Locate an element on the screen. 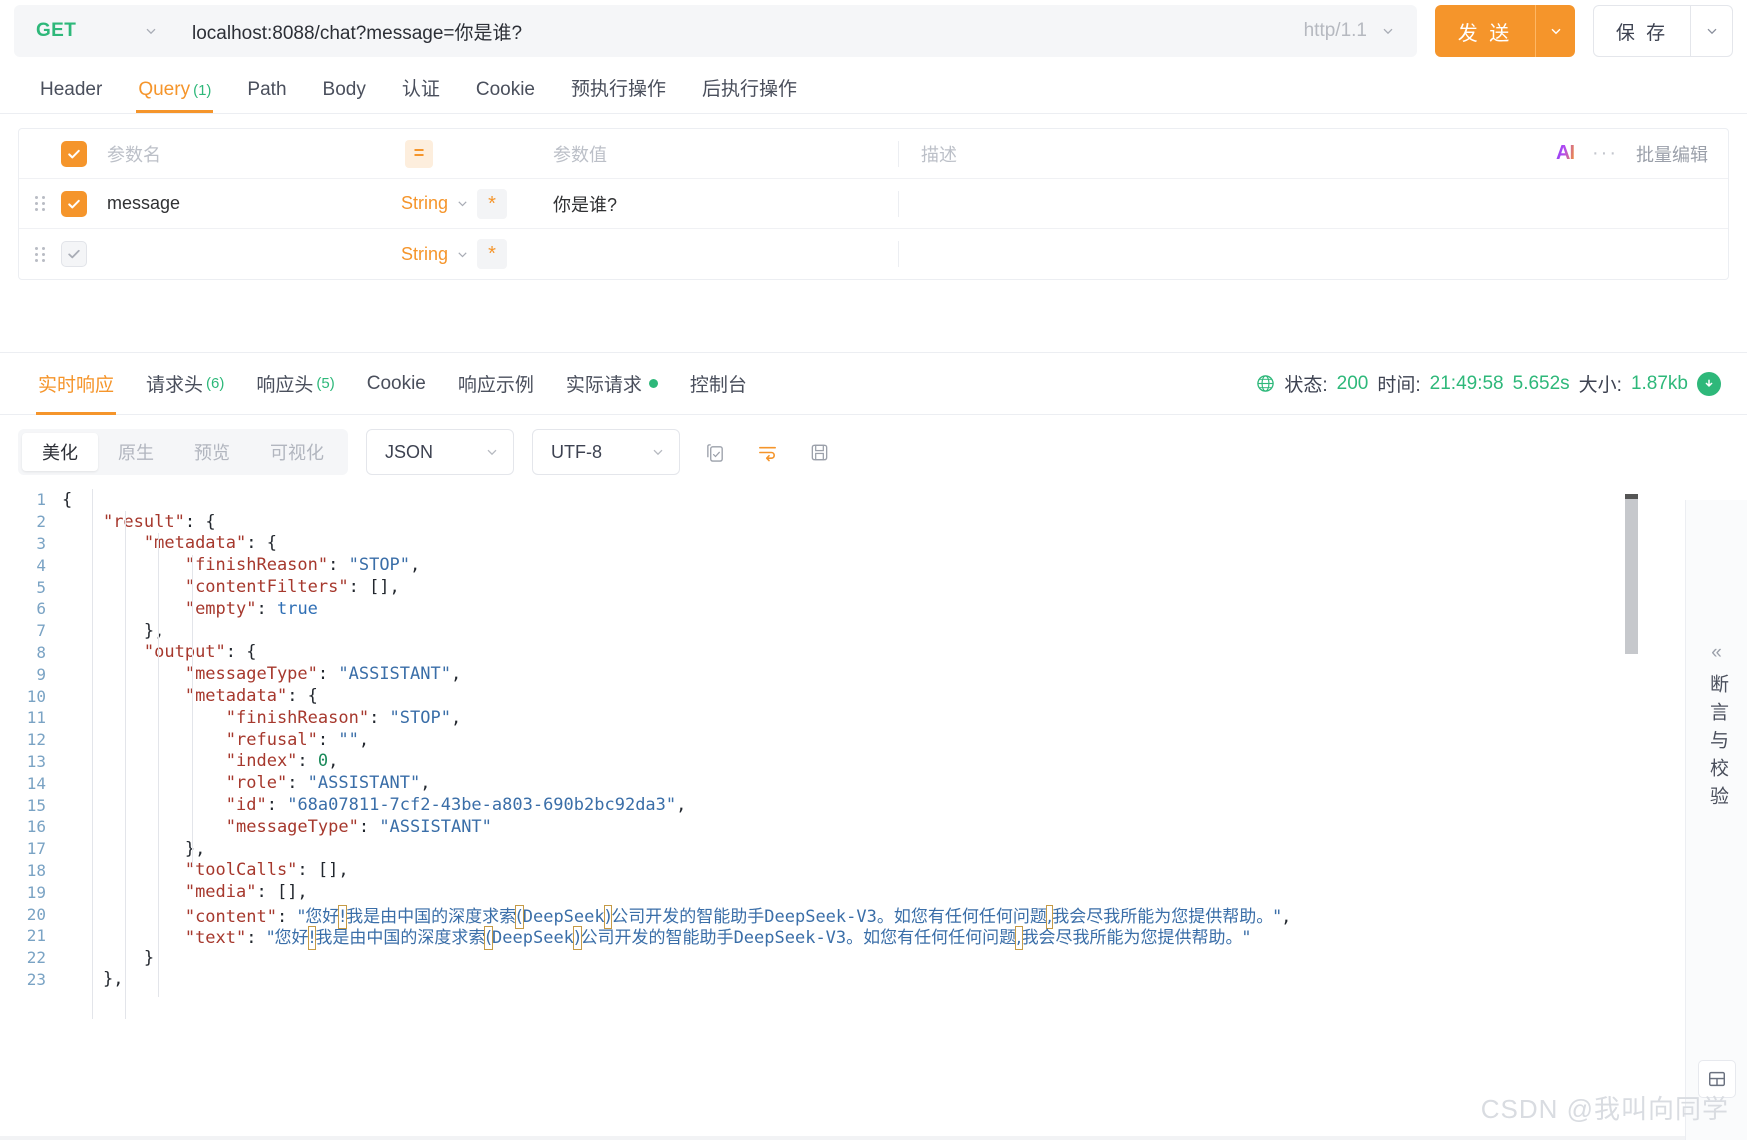 This screenshot has width=1747, height=1140. code-line: 11 "finishReason": "STOP", is located at coordinates (873, 718).